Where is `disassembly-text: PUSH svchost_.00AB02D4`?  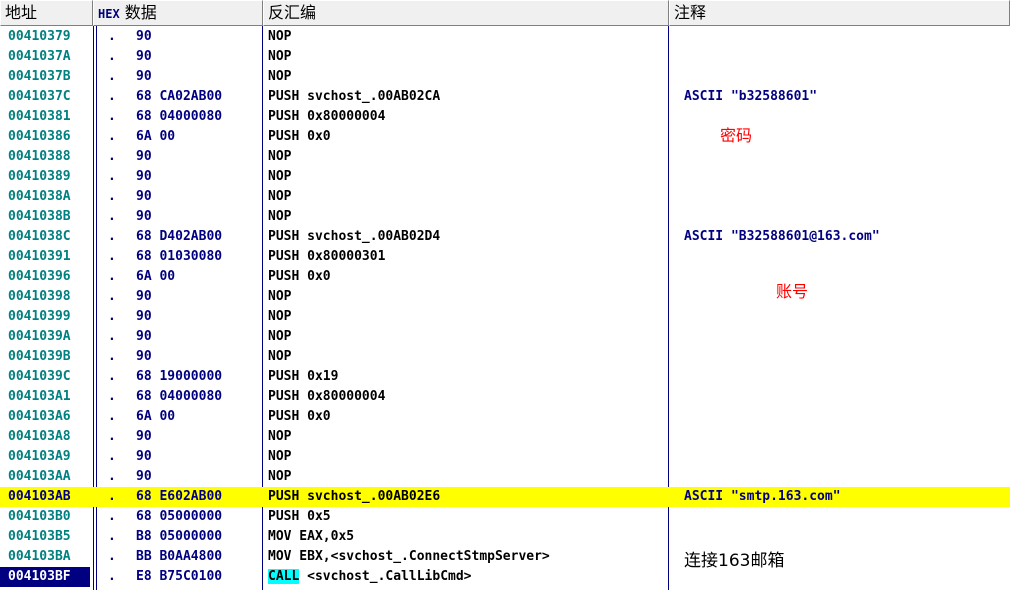 disassembly-text: PUSH svchost_.00AB02D4 is located at coordinates (354, 236).